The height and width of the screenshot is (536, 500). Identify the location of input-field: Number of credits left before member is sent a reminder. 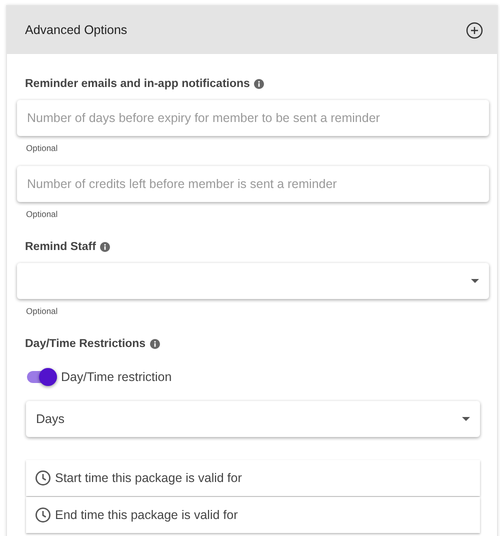
(253, 184).